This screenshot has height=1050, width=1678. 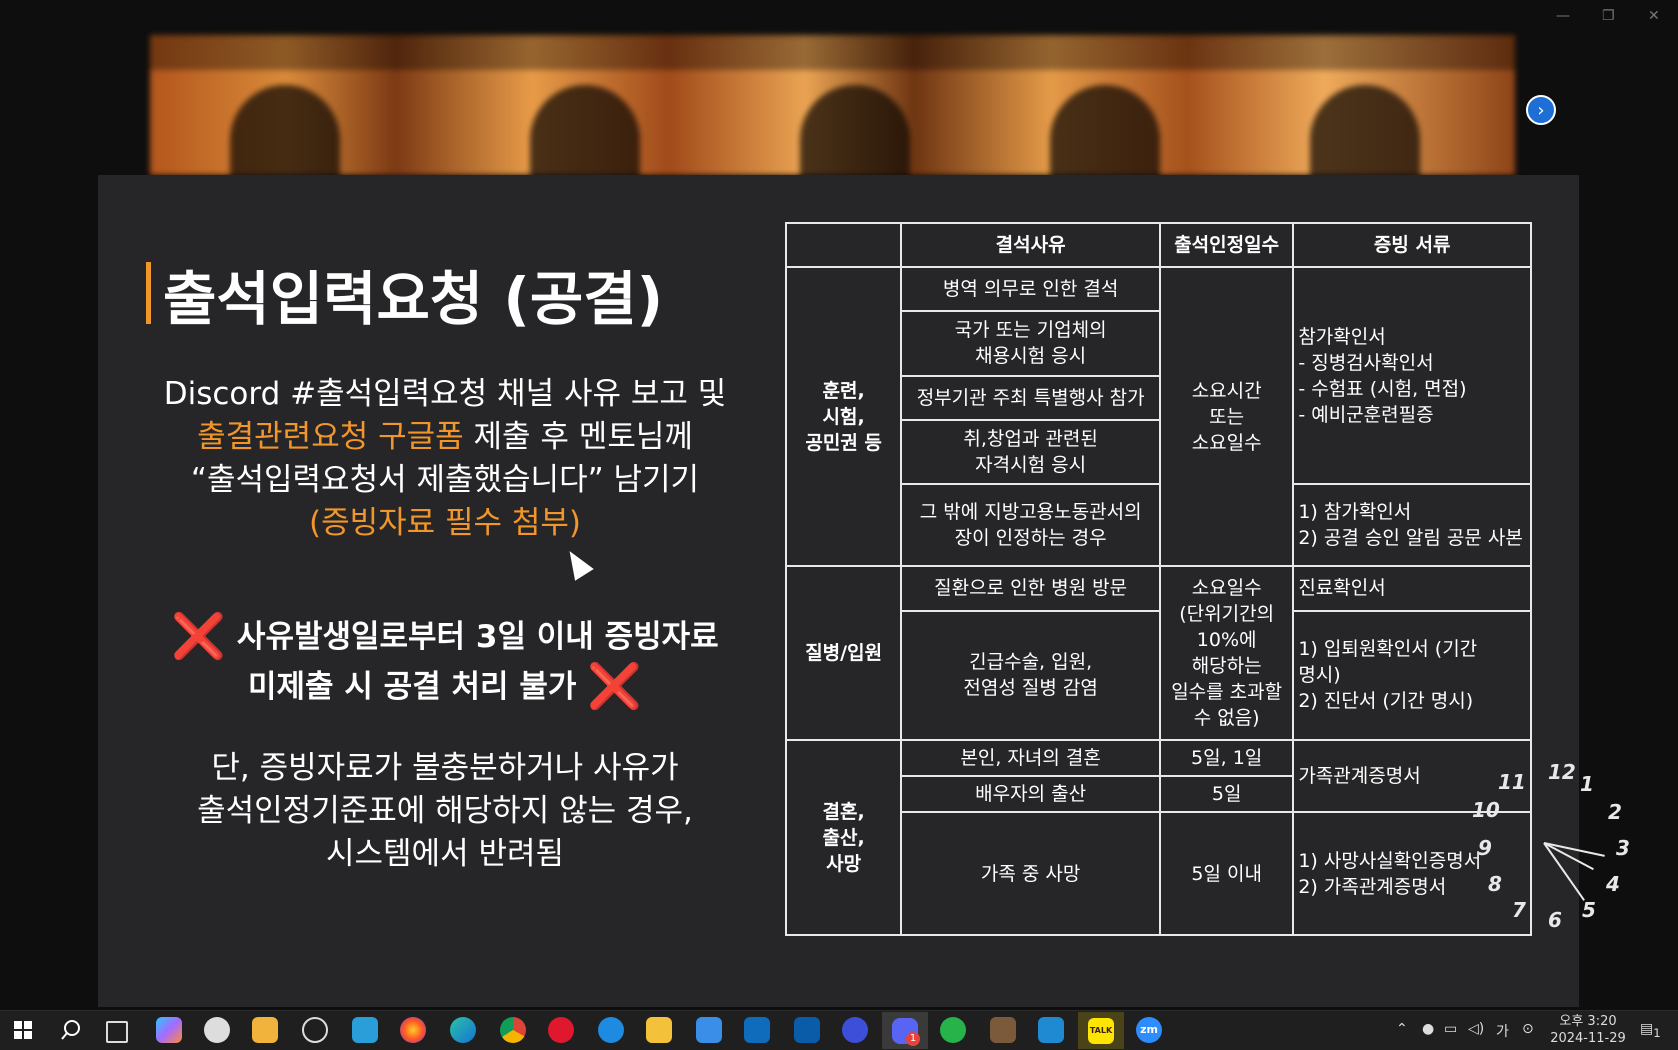 I want to click on days-cell: 5일 이내, so click(x=1226, y=873).